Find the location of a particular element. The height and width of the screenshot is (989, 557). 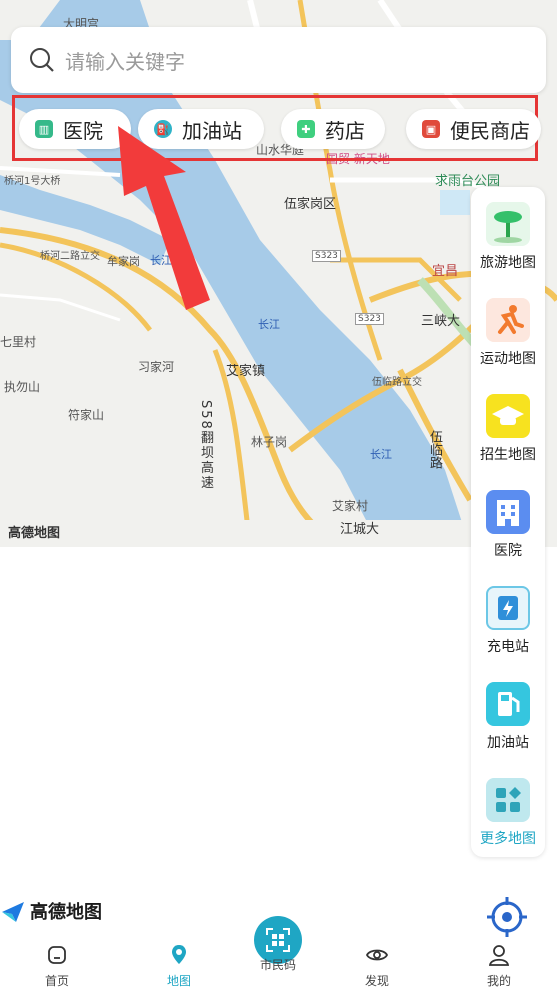

tab-citizen-code: 市民码 is located at coordinates (278, 964).